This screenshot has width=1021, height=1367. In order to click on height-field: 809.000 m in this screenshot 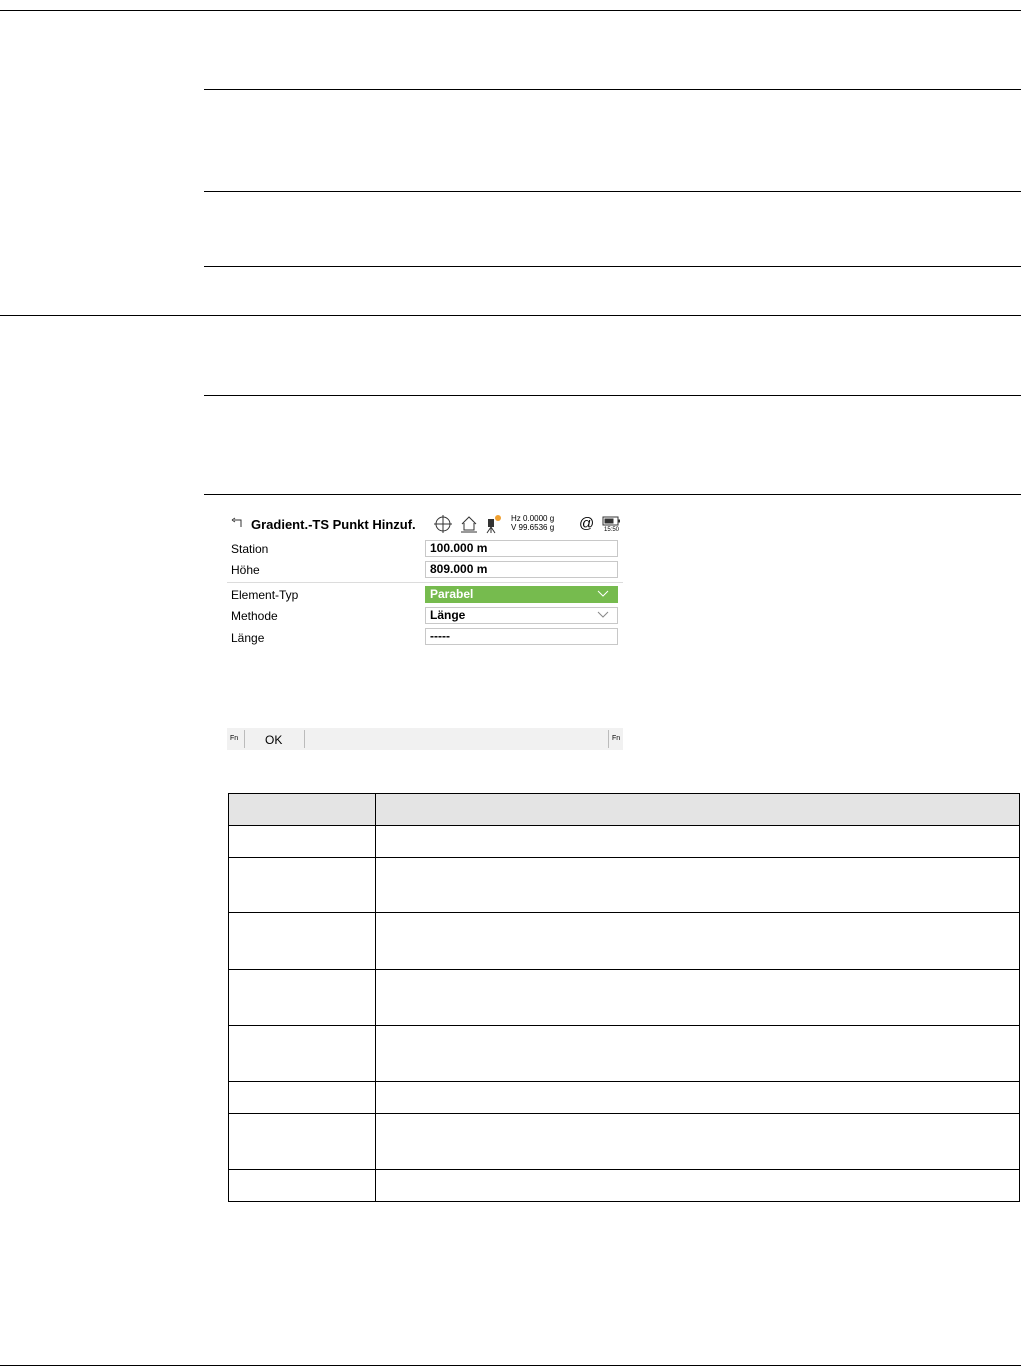, I will do `click(521, 569)`.